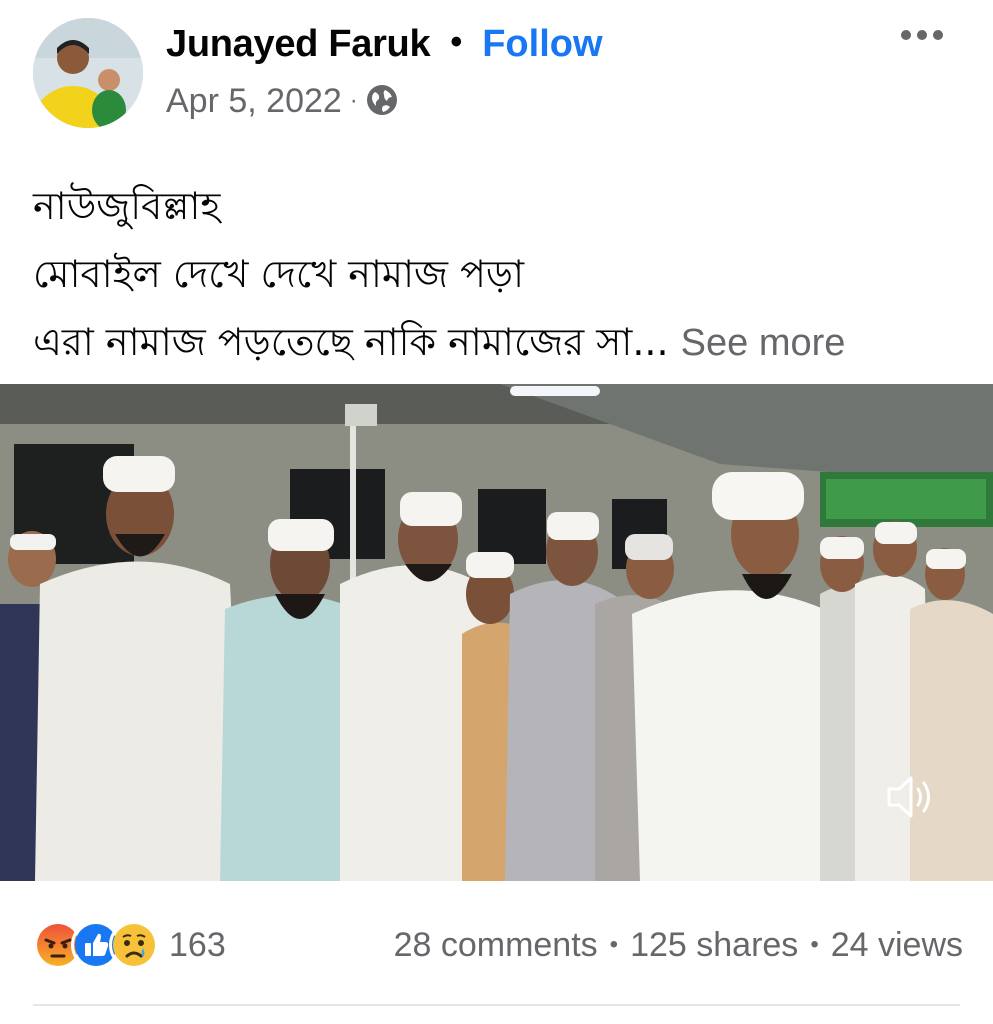 The width and height of the screenshot is (993, 1024). I want to click on shares-count: 125 shares, so click(714, 945).